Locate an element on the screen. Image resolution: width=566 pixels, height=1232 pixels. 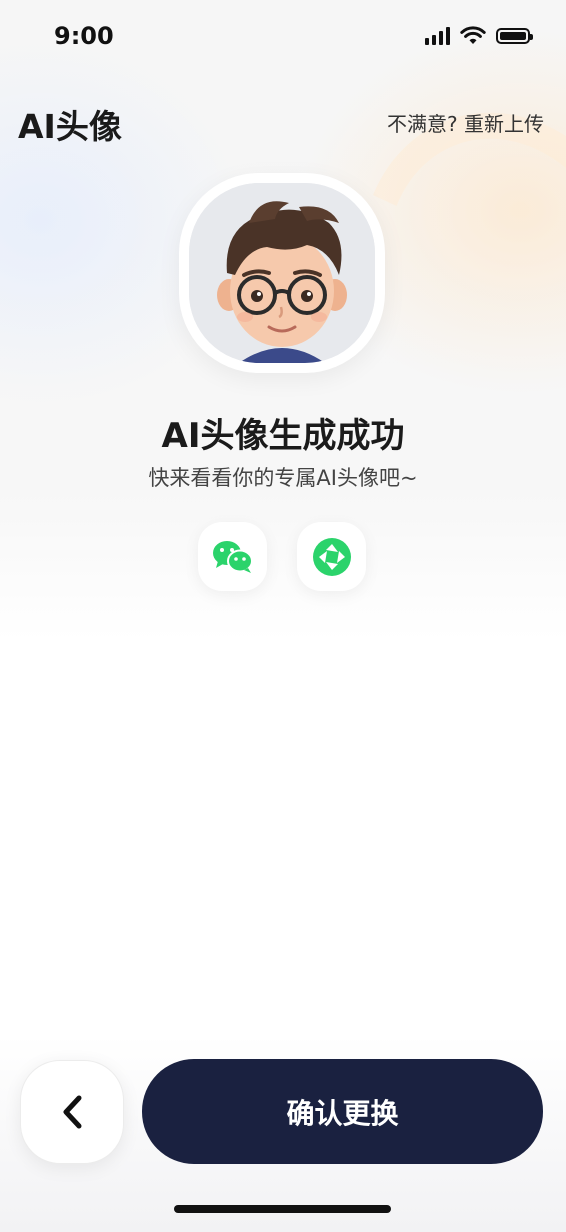
status-bar: 9:00 is located at coordinates (283, 38).